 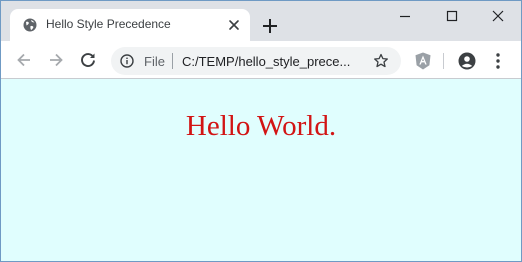 I want to click on star-icon, so click(x=381, y=61).